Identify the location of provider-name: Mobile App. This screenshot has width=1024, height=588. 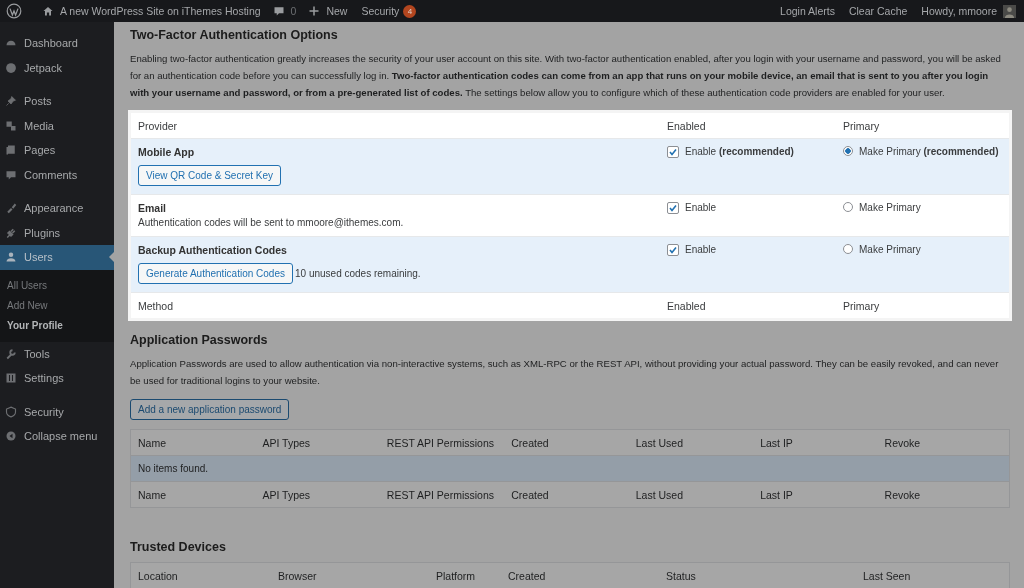
(167, 152).